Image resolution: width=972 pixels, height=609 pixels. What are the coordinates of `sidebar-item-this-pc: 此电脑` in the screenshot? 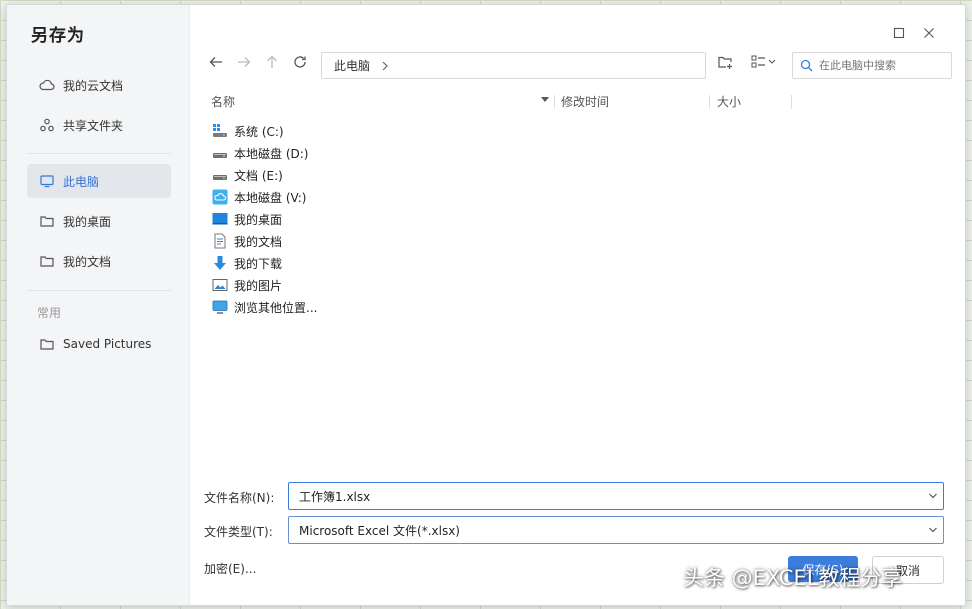 It's located at (99, 181).